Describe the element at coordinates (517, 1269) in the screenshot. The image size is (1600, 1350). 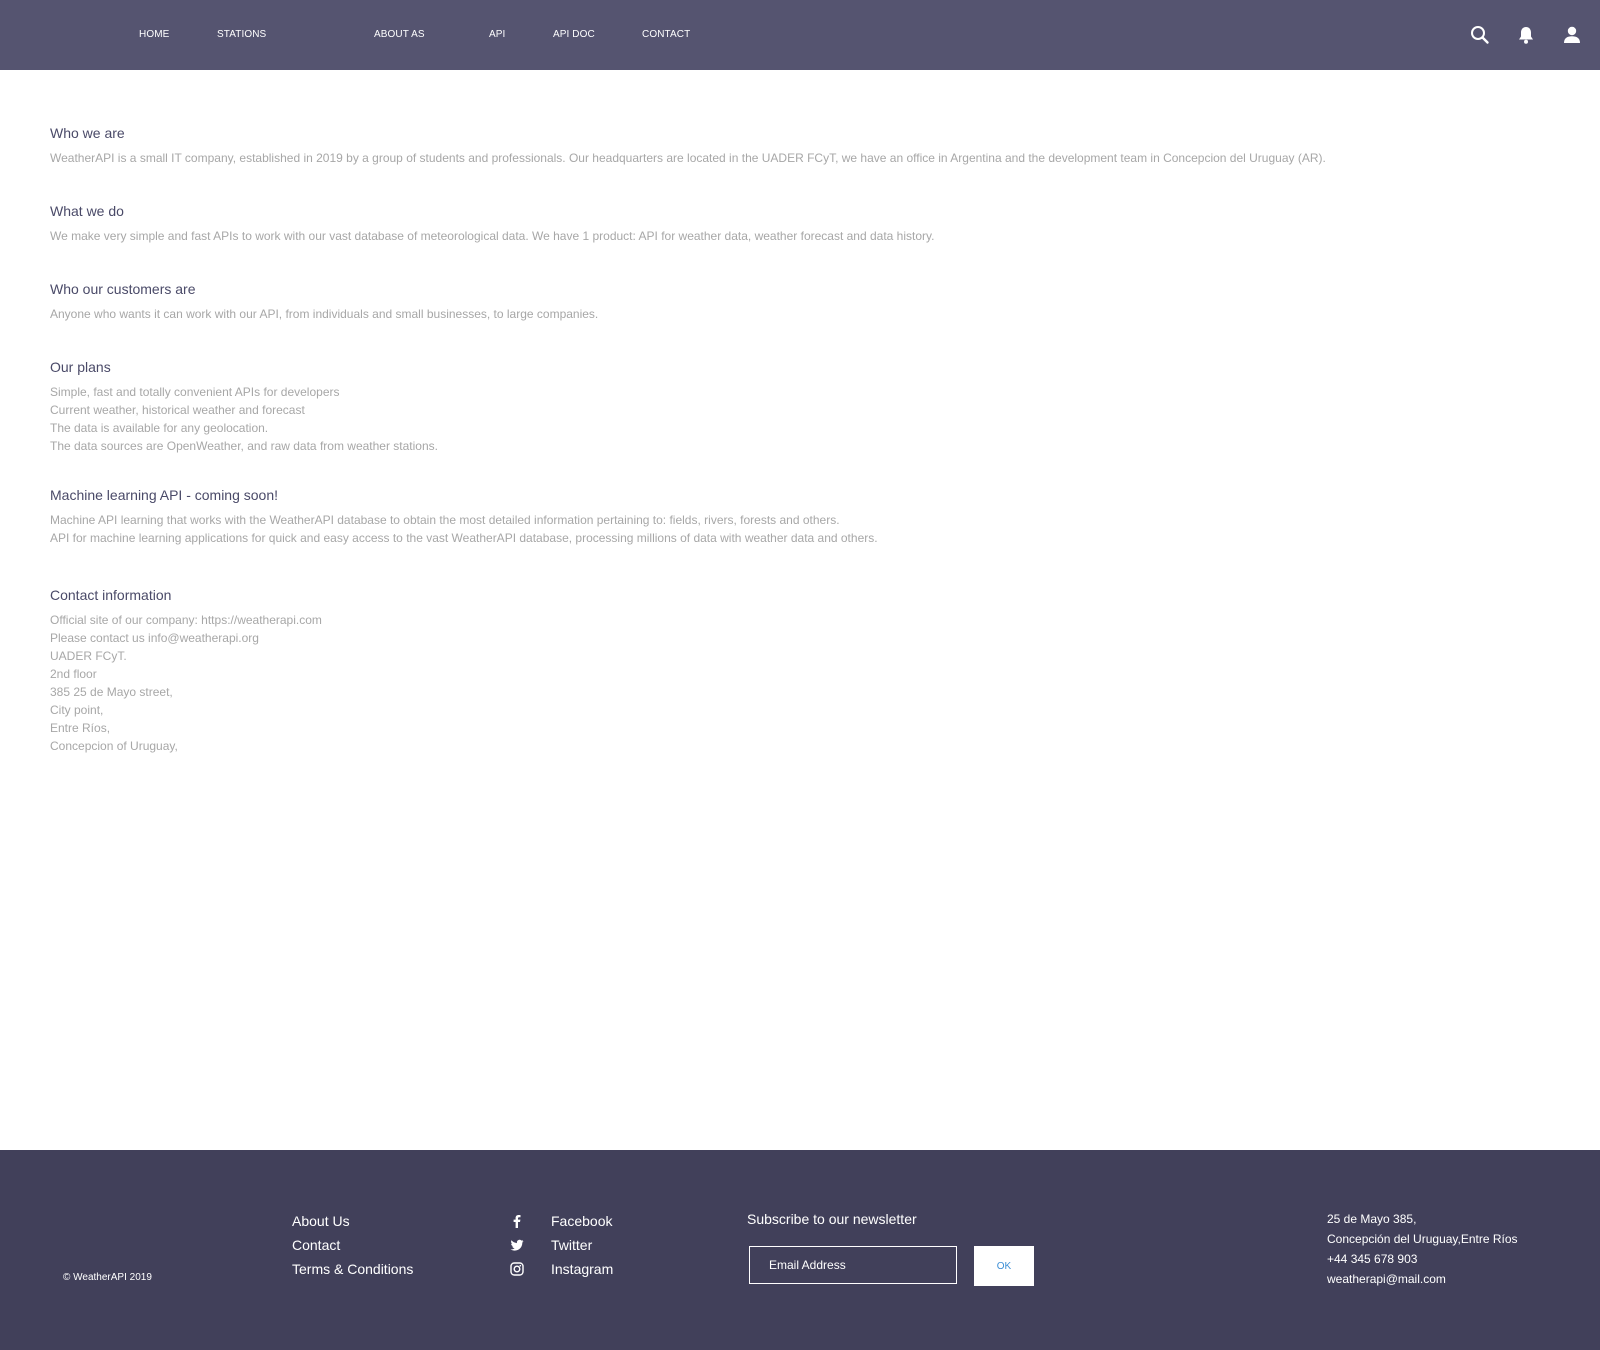
I see `instagram-icon` at that location.